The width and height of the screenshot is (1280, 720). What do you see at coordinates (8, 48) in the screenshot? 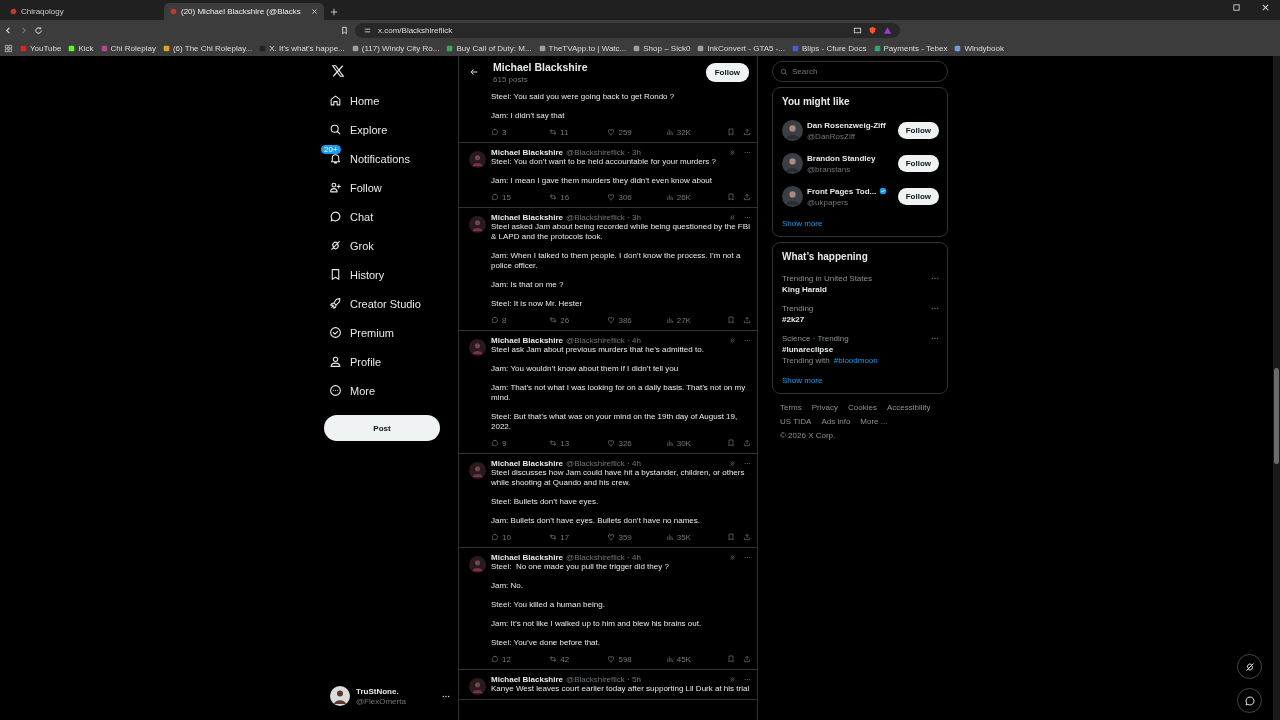
I see `apps-grid-icon` at bounding box center [8, 48].